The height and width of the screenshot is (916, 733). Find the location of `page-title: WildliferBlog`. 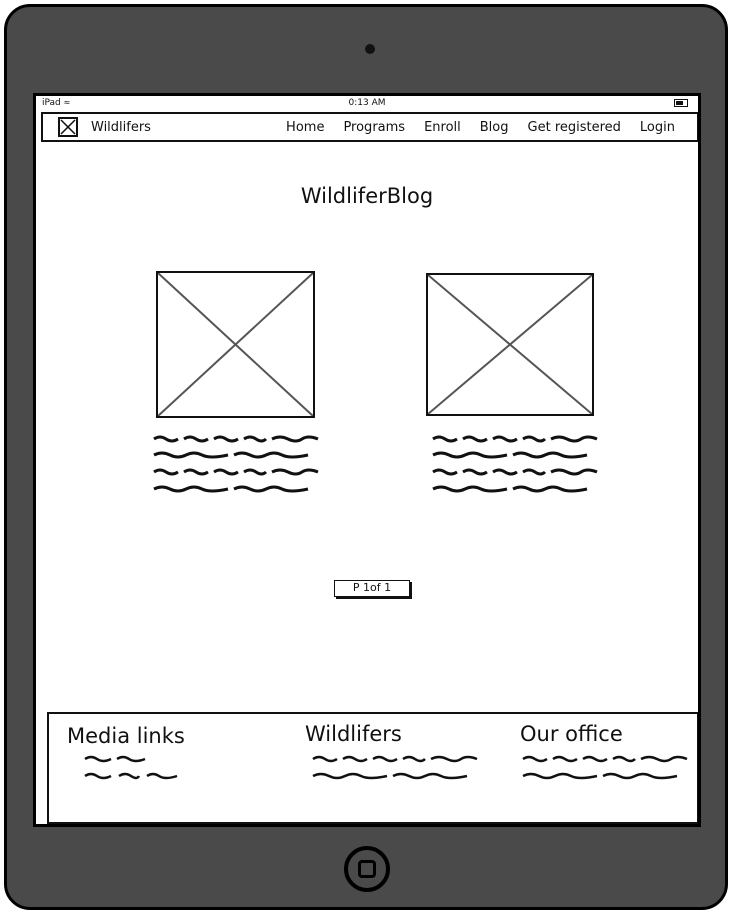

page-title: WildliferBlog is located at coordinates (367, 196).